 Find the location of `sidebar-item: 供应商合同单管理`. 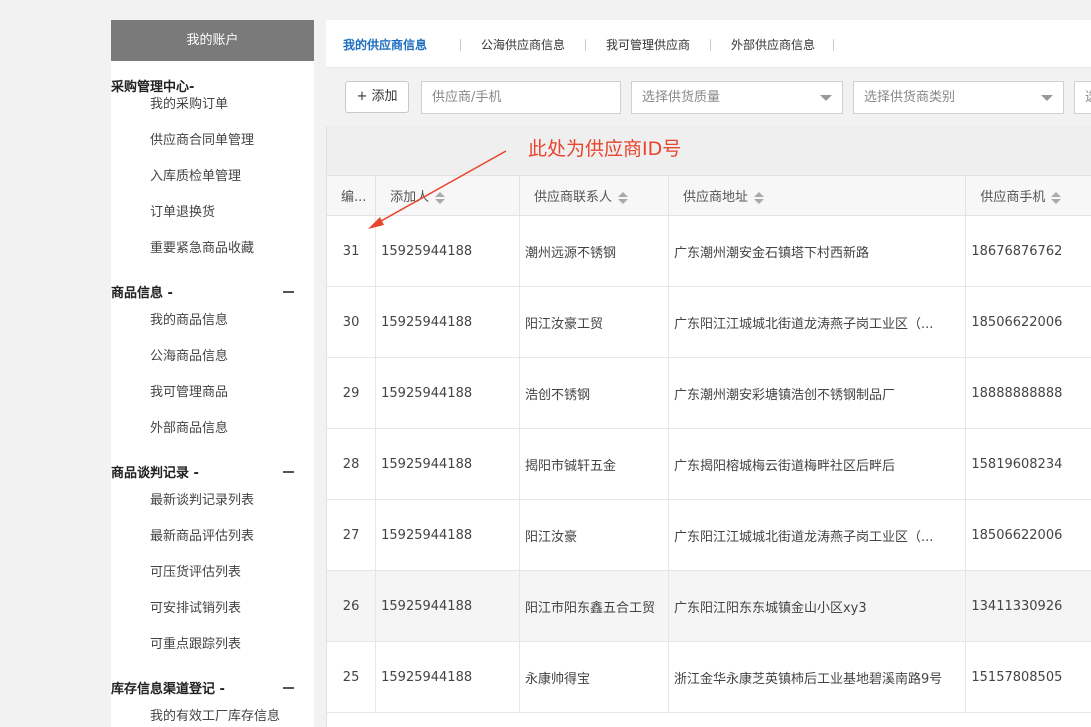

sidebar-item: 供应商合同单管理 is located at coordinates (212, 141).